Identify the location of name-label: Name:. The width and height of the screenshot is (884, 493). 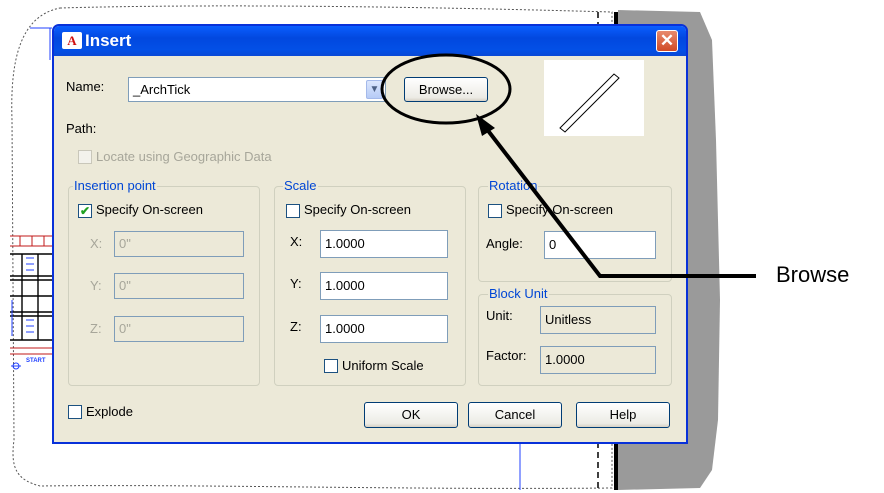
(85, 86).